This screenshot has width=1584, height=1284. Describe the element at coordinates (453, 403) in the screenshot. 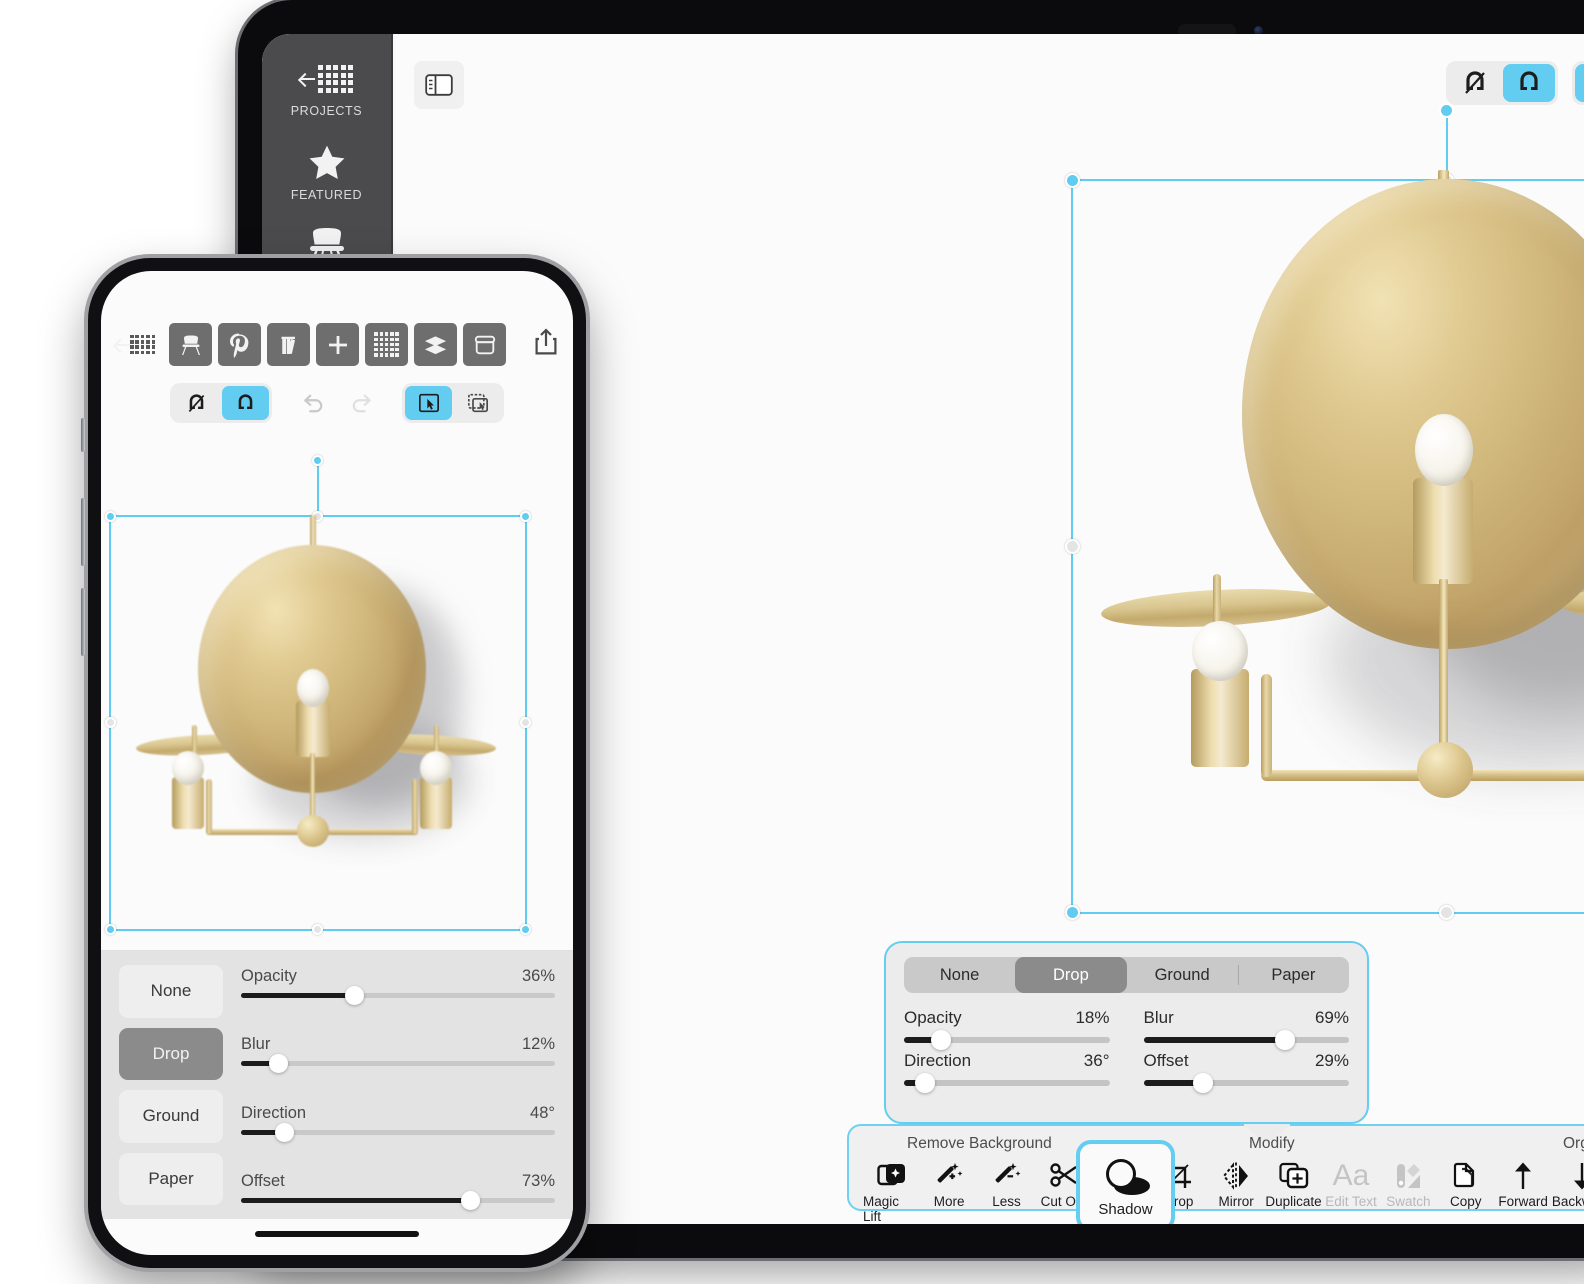

I see `phone-select-group` at that location.